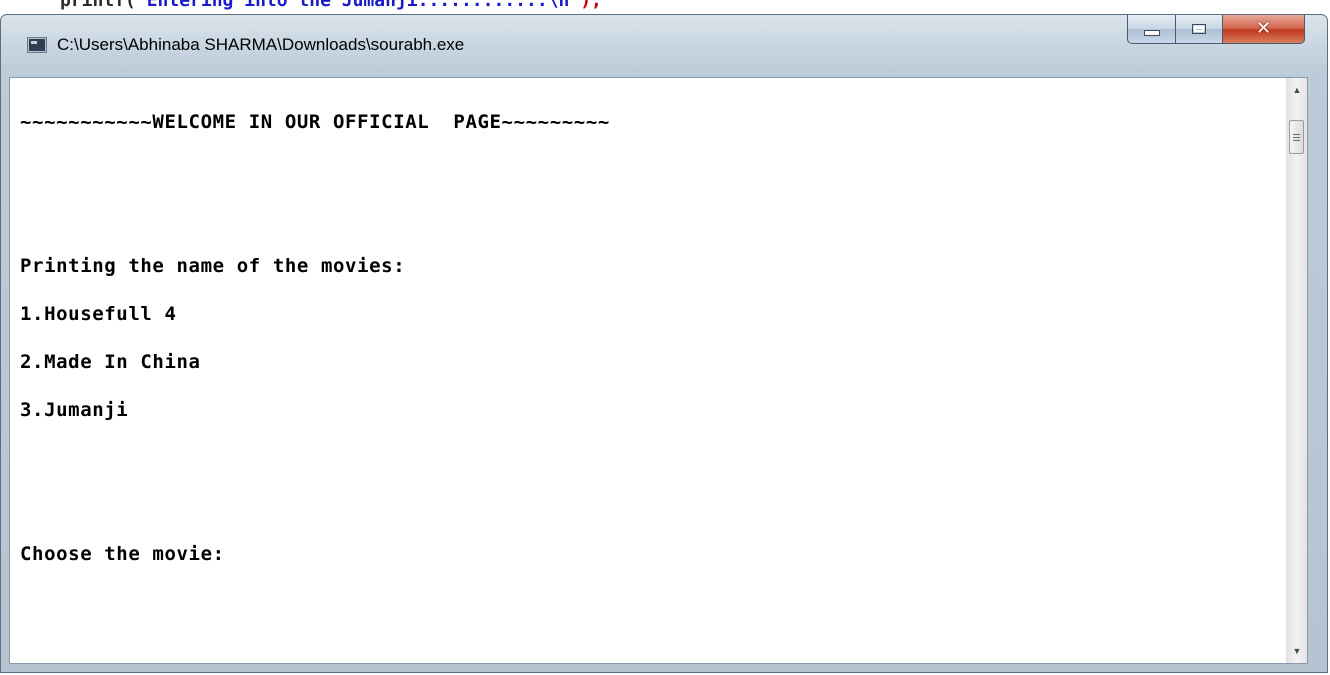  What do you see at coordinates (98, 314) in the screenshot?
I see `console-line: 1.Housefull 4` at bounding box center [98, 314].